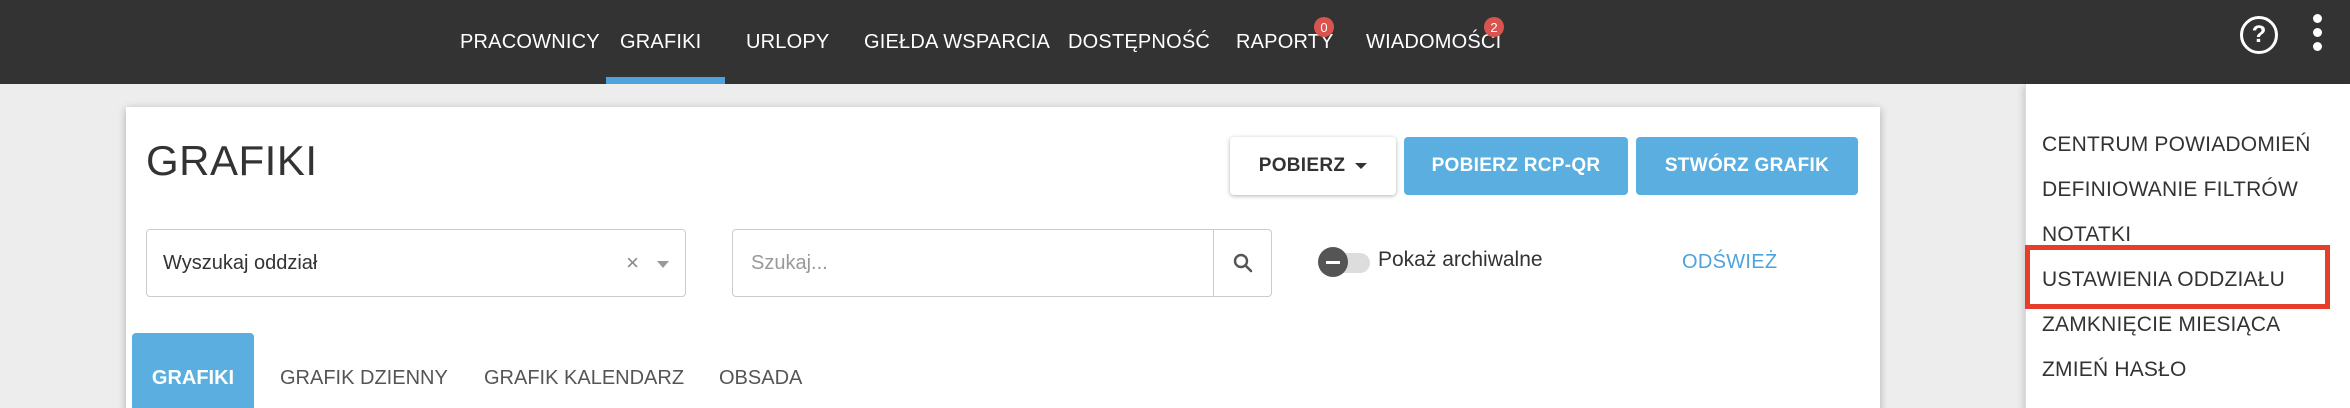 The image size is (2350, 408). What do you see at coordinates (2317, 36) in the screenshot?
I see `more-options-icon` at bounding box center [2317, 36].